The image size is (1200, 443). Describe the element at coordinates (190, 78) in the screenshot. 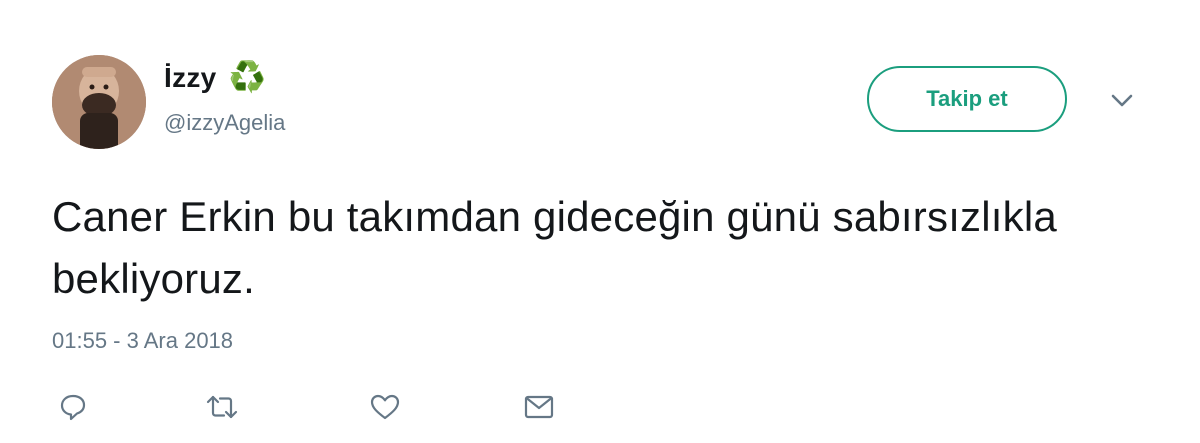

I see `display-name: İzzy` at that location.